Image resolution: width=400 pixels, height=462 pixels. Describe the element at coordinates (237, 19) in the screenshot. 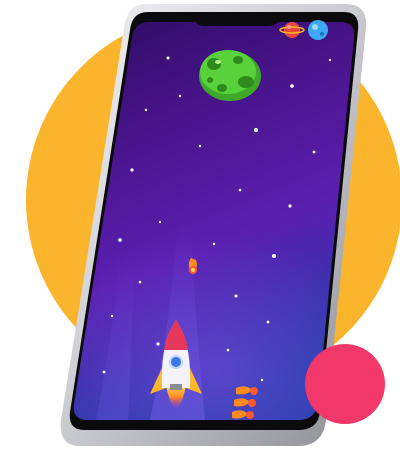

I see `phone-notch` at that location.